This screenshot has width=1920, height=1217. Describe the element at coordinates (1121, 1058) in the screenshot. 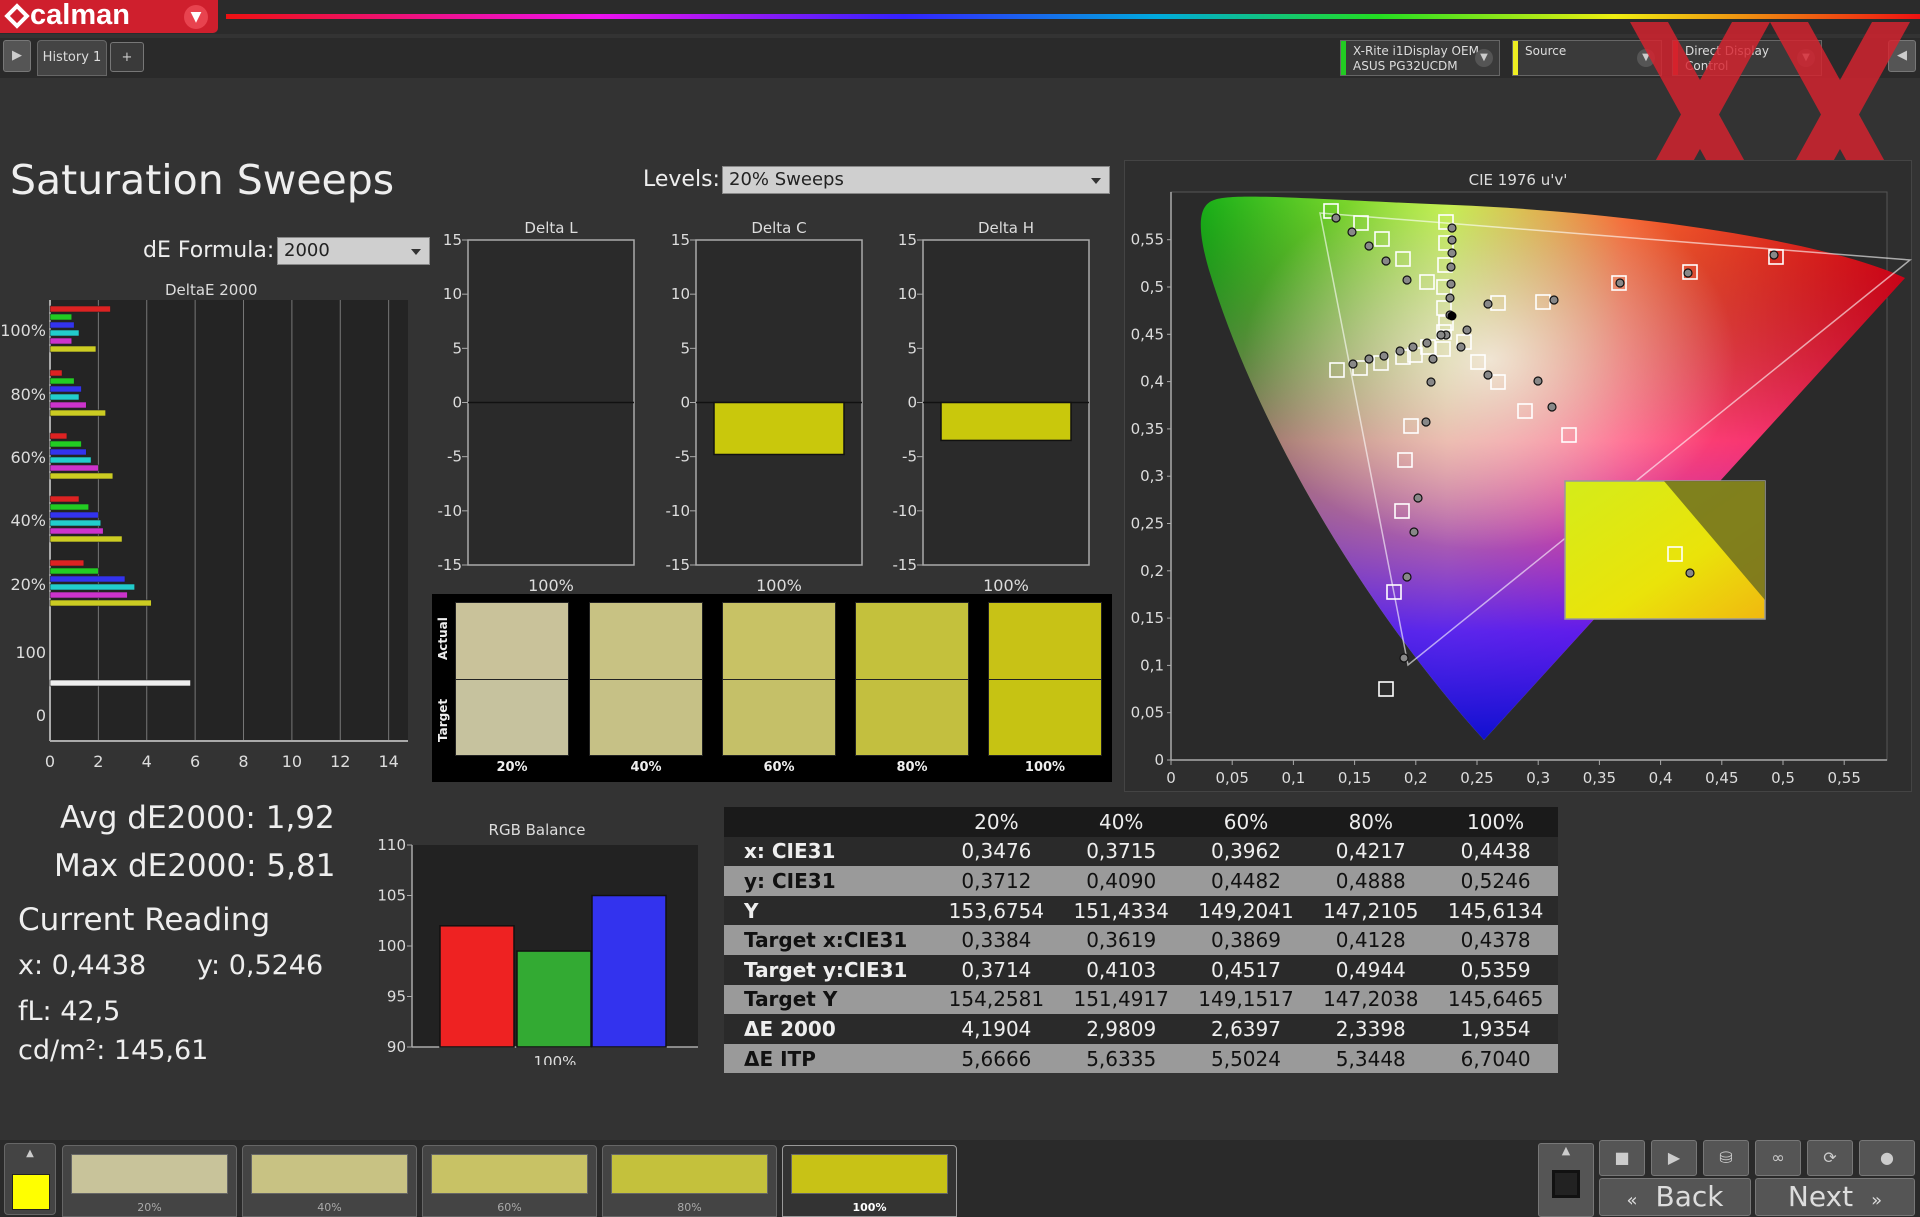

I see `table-cell: 5,6335` at that location.